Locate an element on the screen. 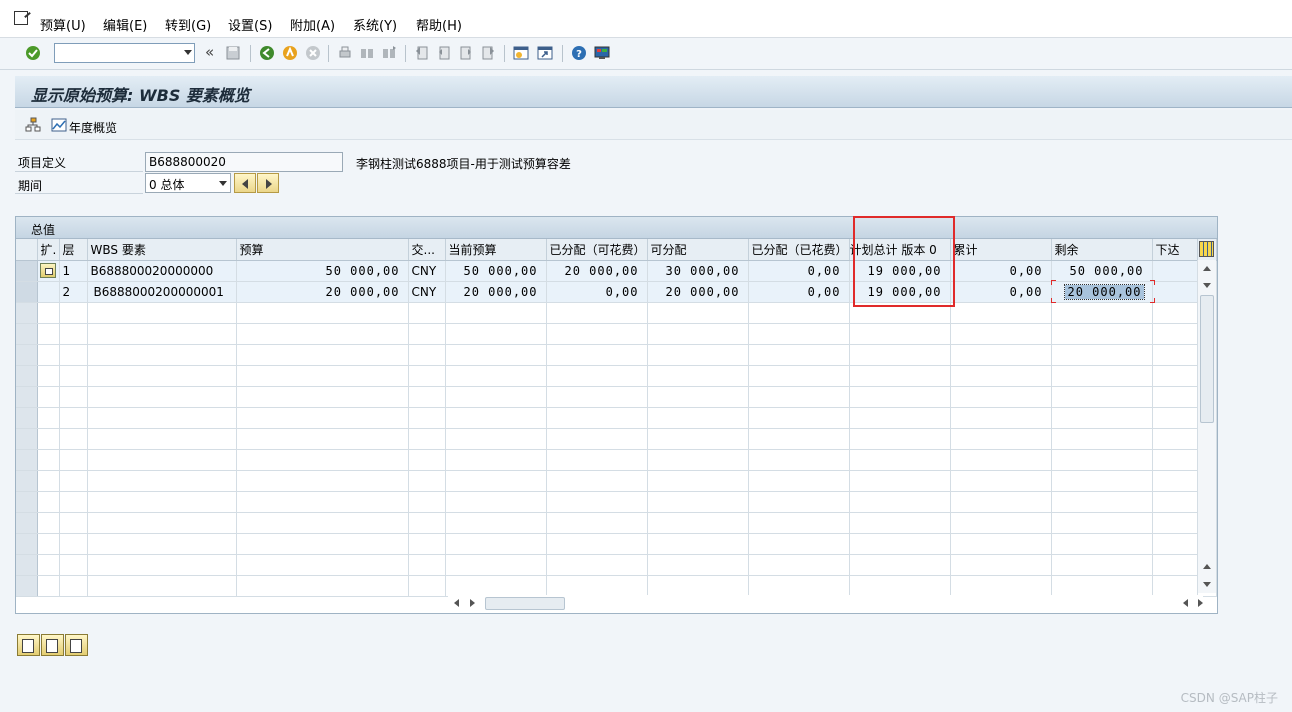  column-header-released: 下达 is located at coordinates (1175, 250).